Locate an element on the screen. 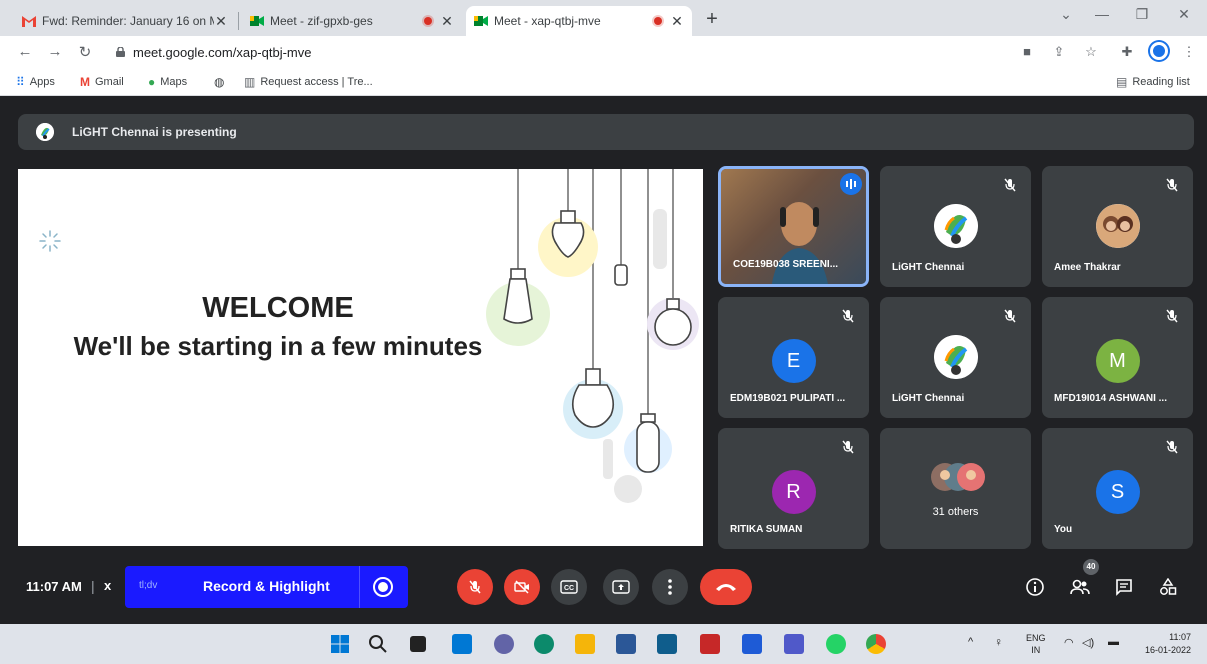  captions-button: CC is located at coordinates (569, 587).